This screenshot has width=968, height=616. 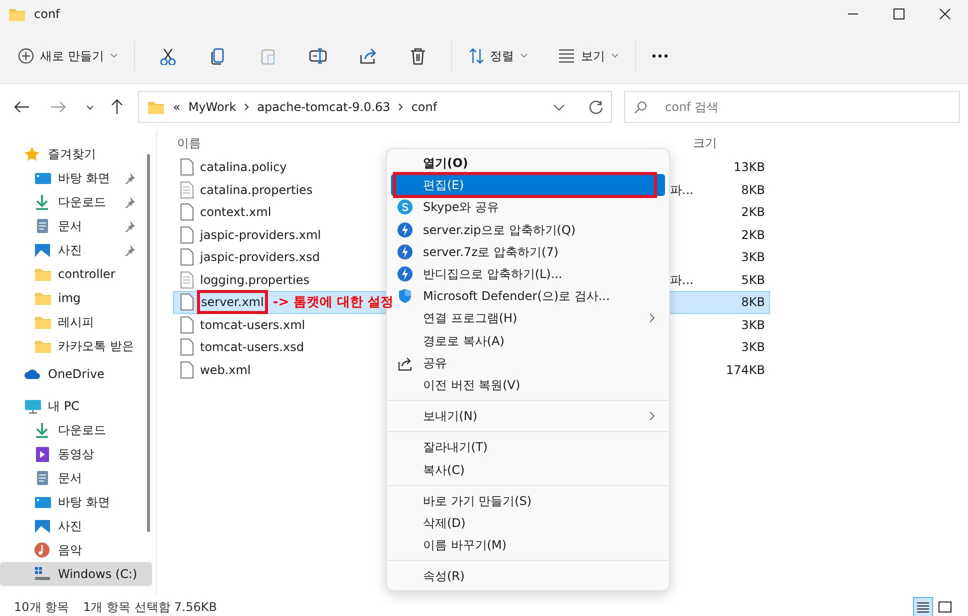 What do you see at coordinates (225, 370) in the screenshot?
I see `file-name: web.xml` at bounding box center [225, 370].